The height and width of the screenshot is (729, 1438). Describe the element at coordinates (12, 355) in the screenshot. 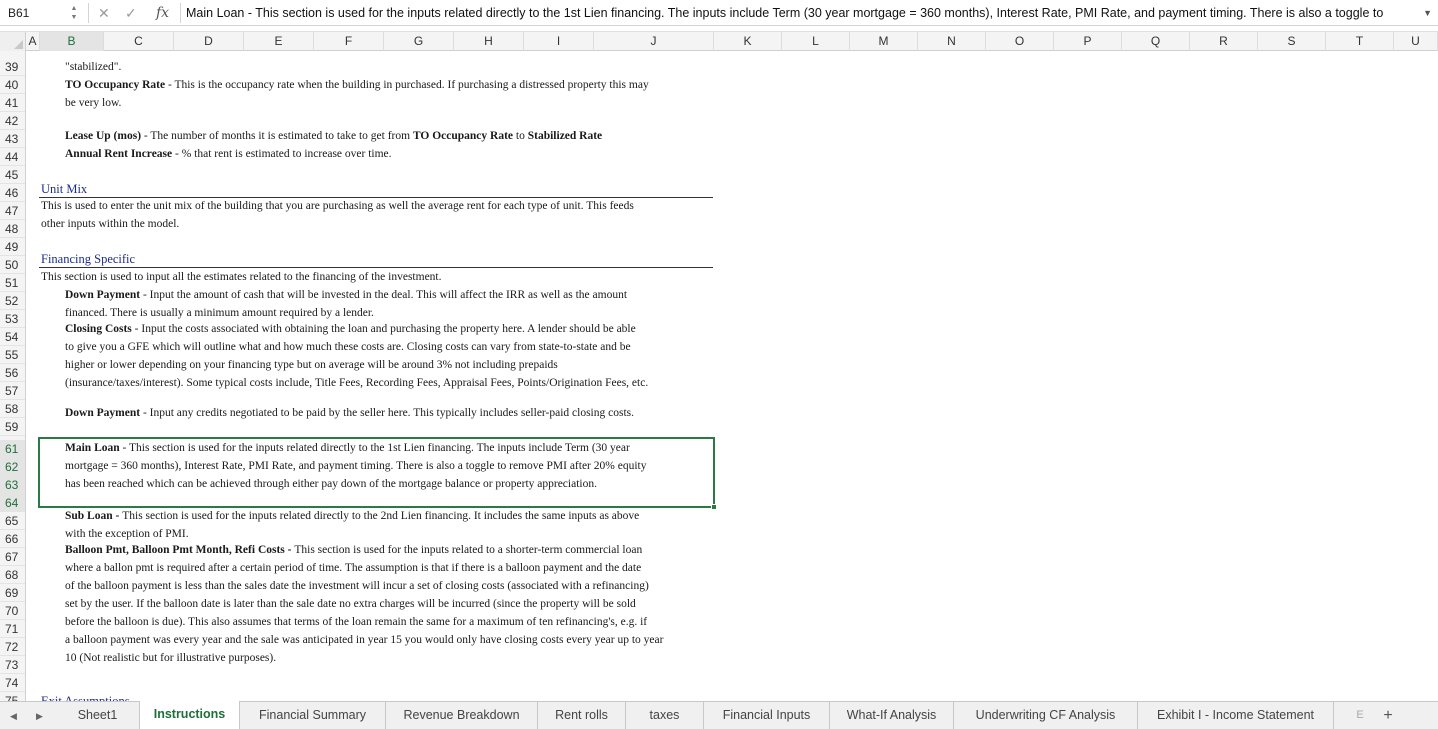

I see `row-number: 55` at that location.